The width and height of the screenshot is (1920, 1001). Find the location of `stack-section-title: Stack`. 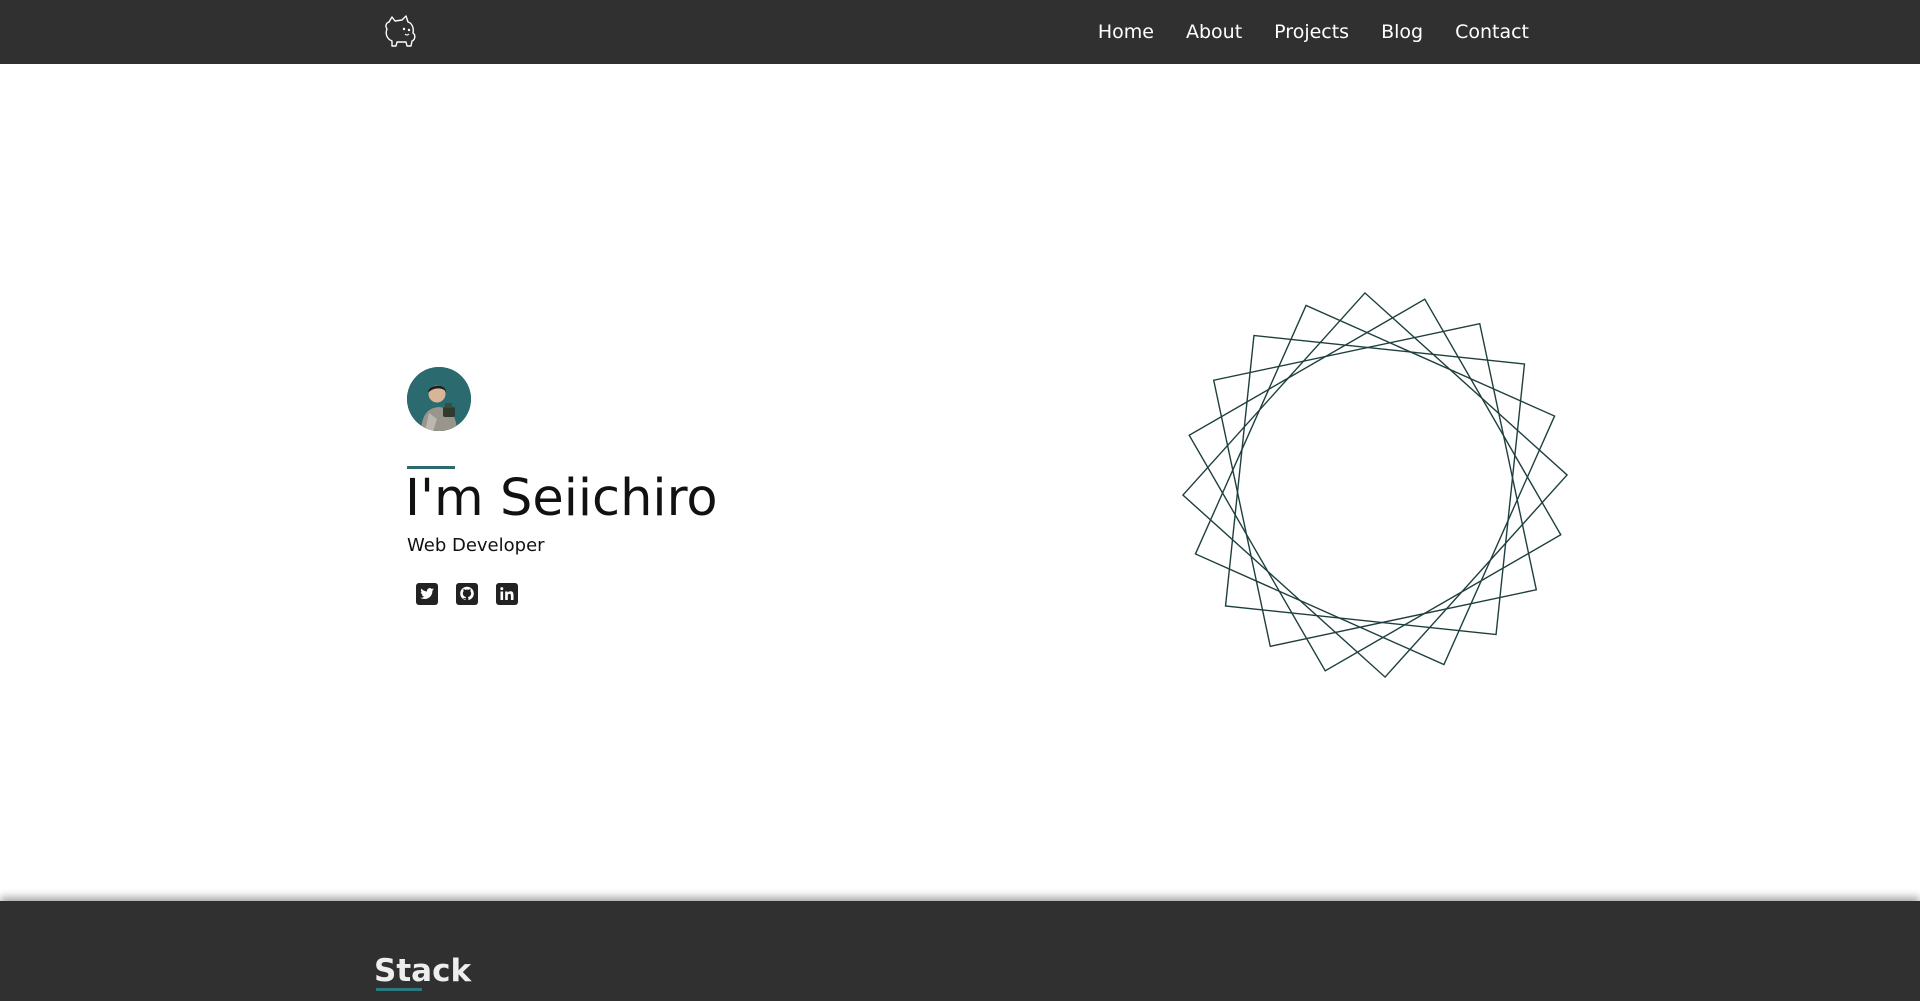

stack-section-title: Stack is located at coordinates (423, 971).